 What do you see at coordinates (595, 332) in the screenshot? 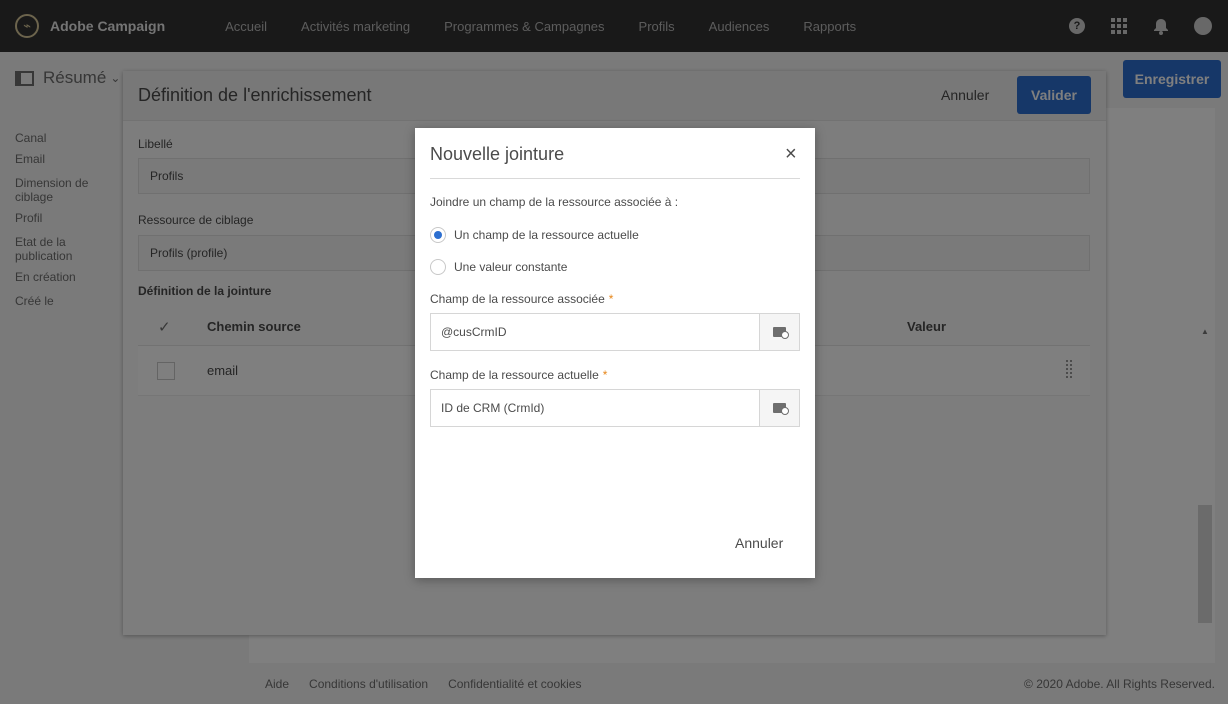
I see `associated-field-value: @cusCrmID` at bounding box center [595, 332].